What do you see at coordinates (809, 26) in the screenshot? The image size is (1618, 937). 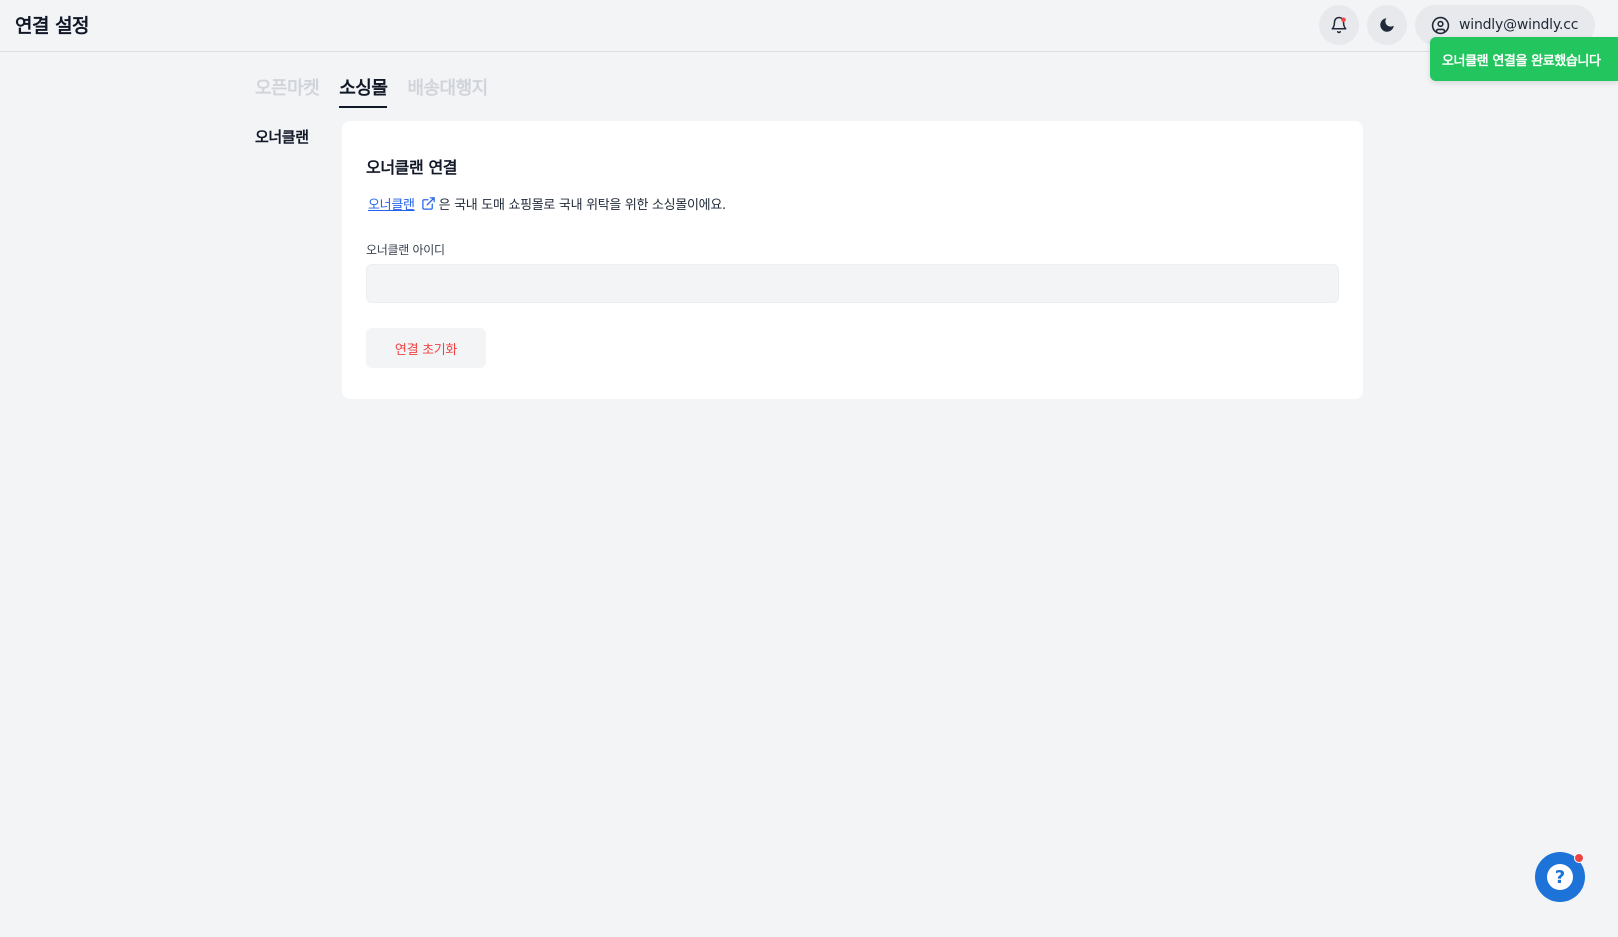 I see `top-bar: 연결 설정 windly@windly.cc` at bounding box center [809, 26].